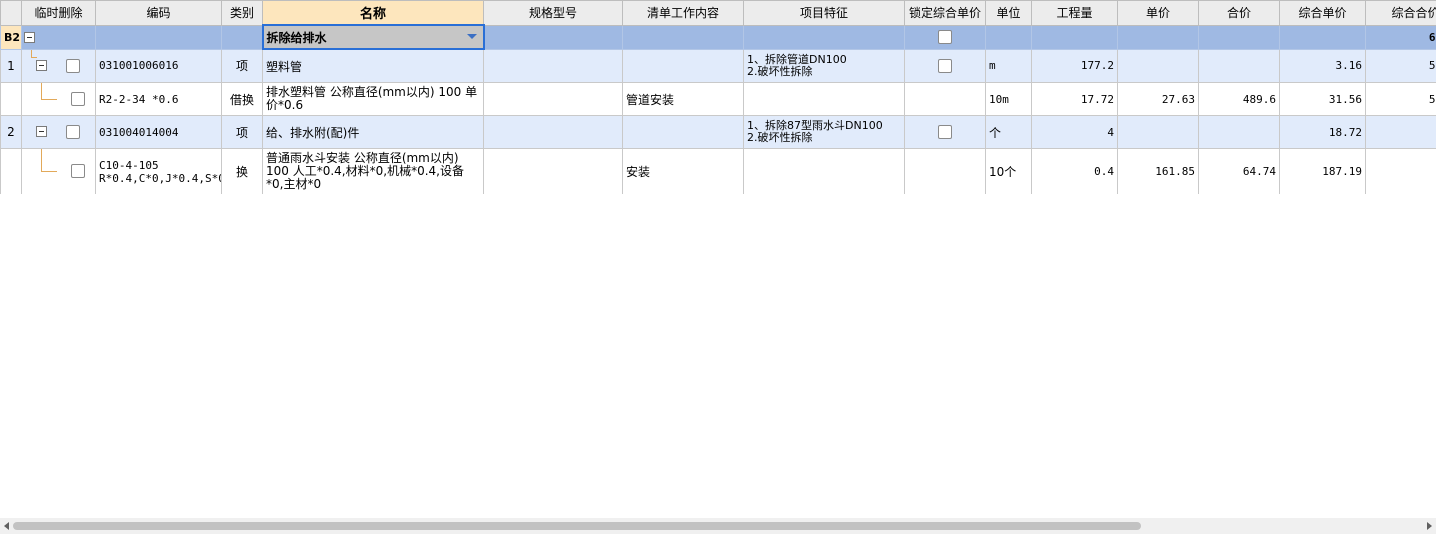  I want to click on row-qty: 177.2, so click(1074, 65).